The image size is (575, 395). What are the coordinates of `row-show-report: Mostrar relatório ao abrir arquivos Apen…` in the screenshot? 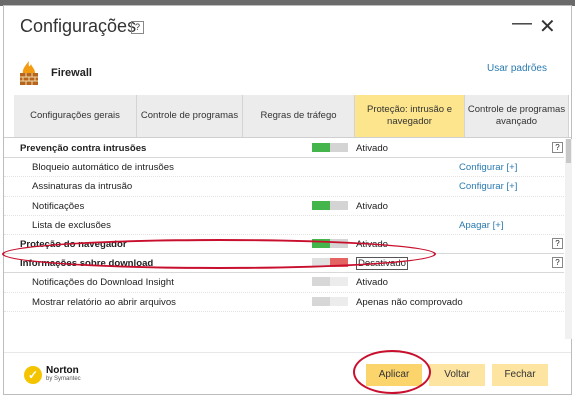 It's located at (284, 302).